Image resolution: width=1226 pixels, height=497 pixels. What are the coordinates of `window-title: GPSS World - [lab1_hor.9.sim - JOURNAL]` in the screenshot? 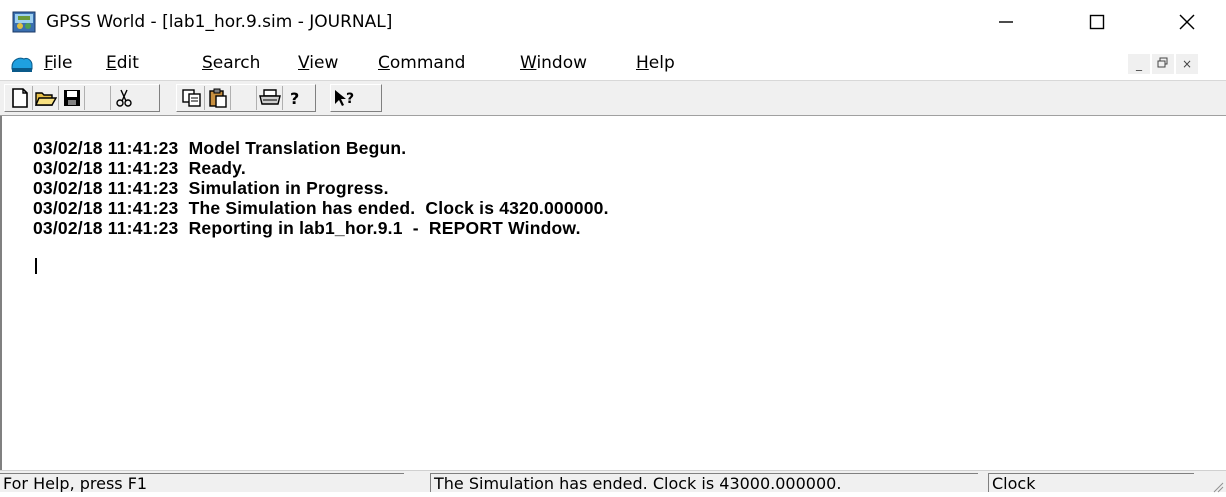 It's located at (219, 22).